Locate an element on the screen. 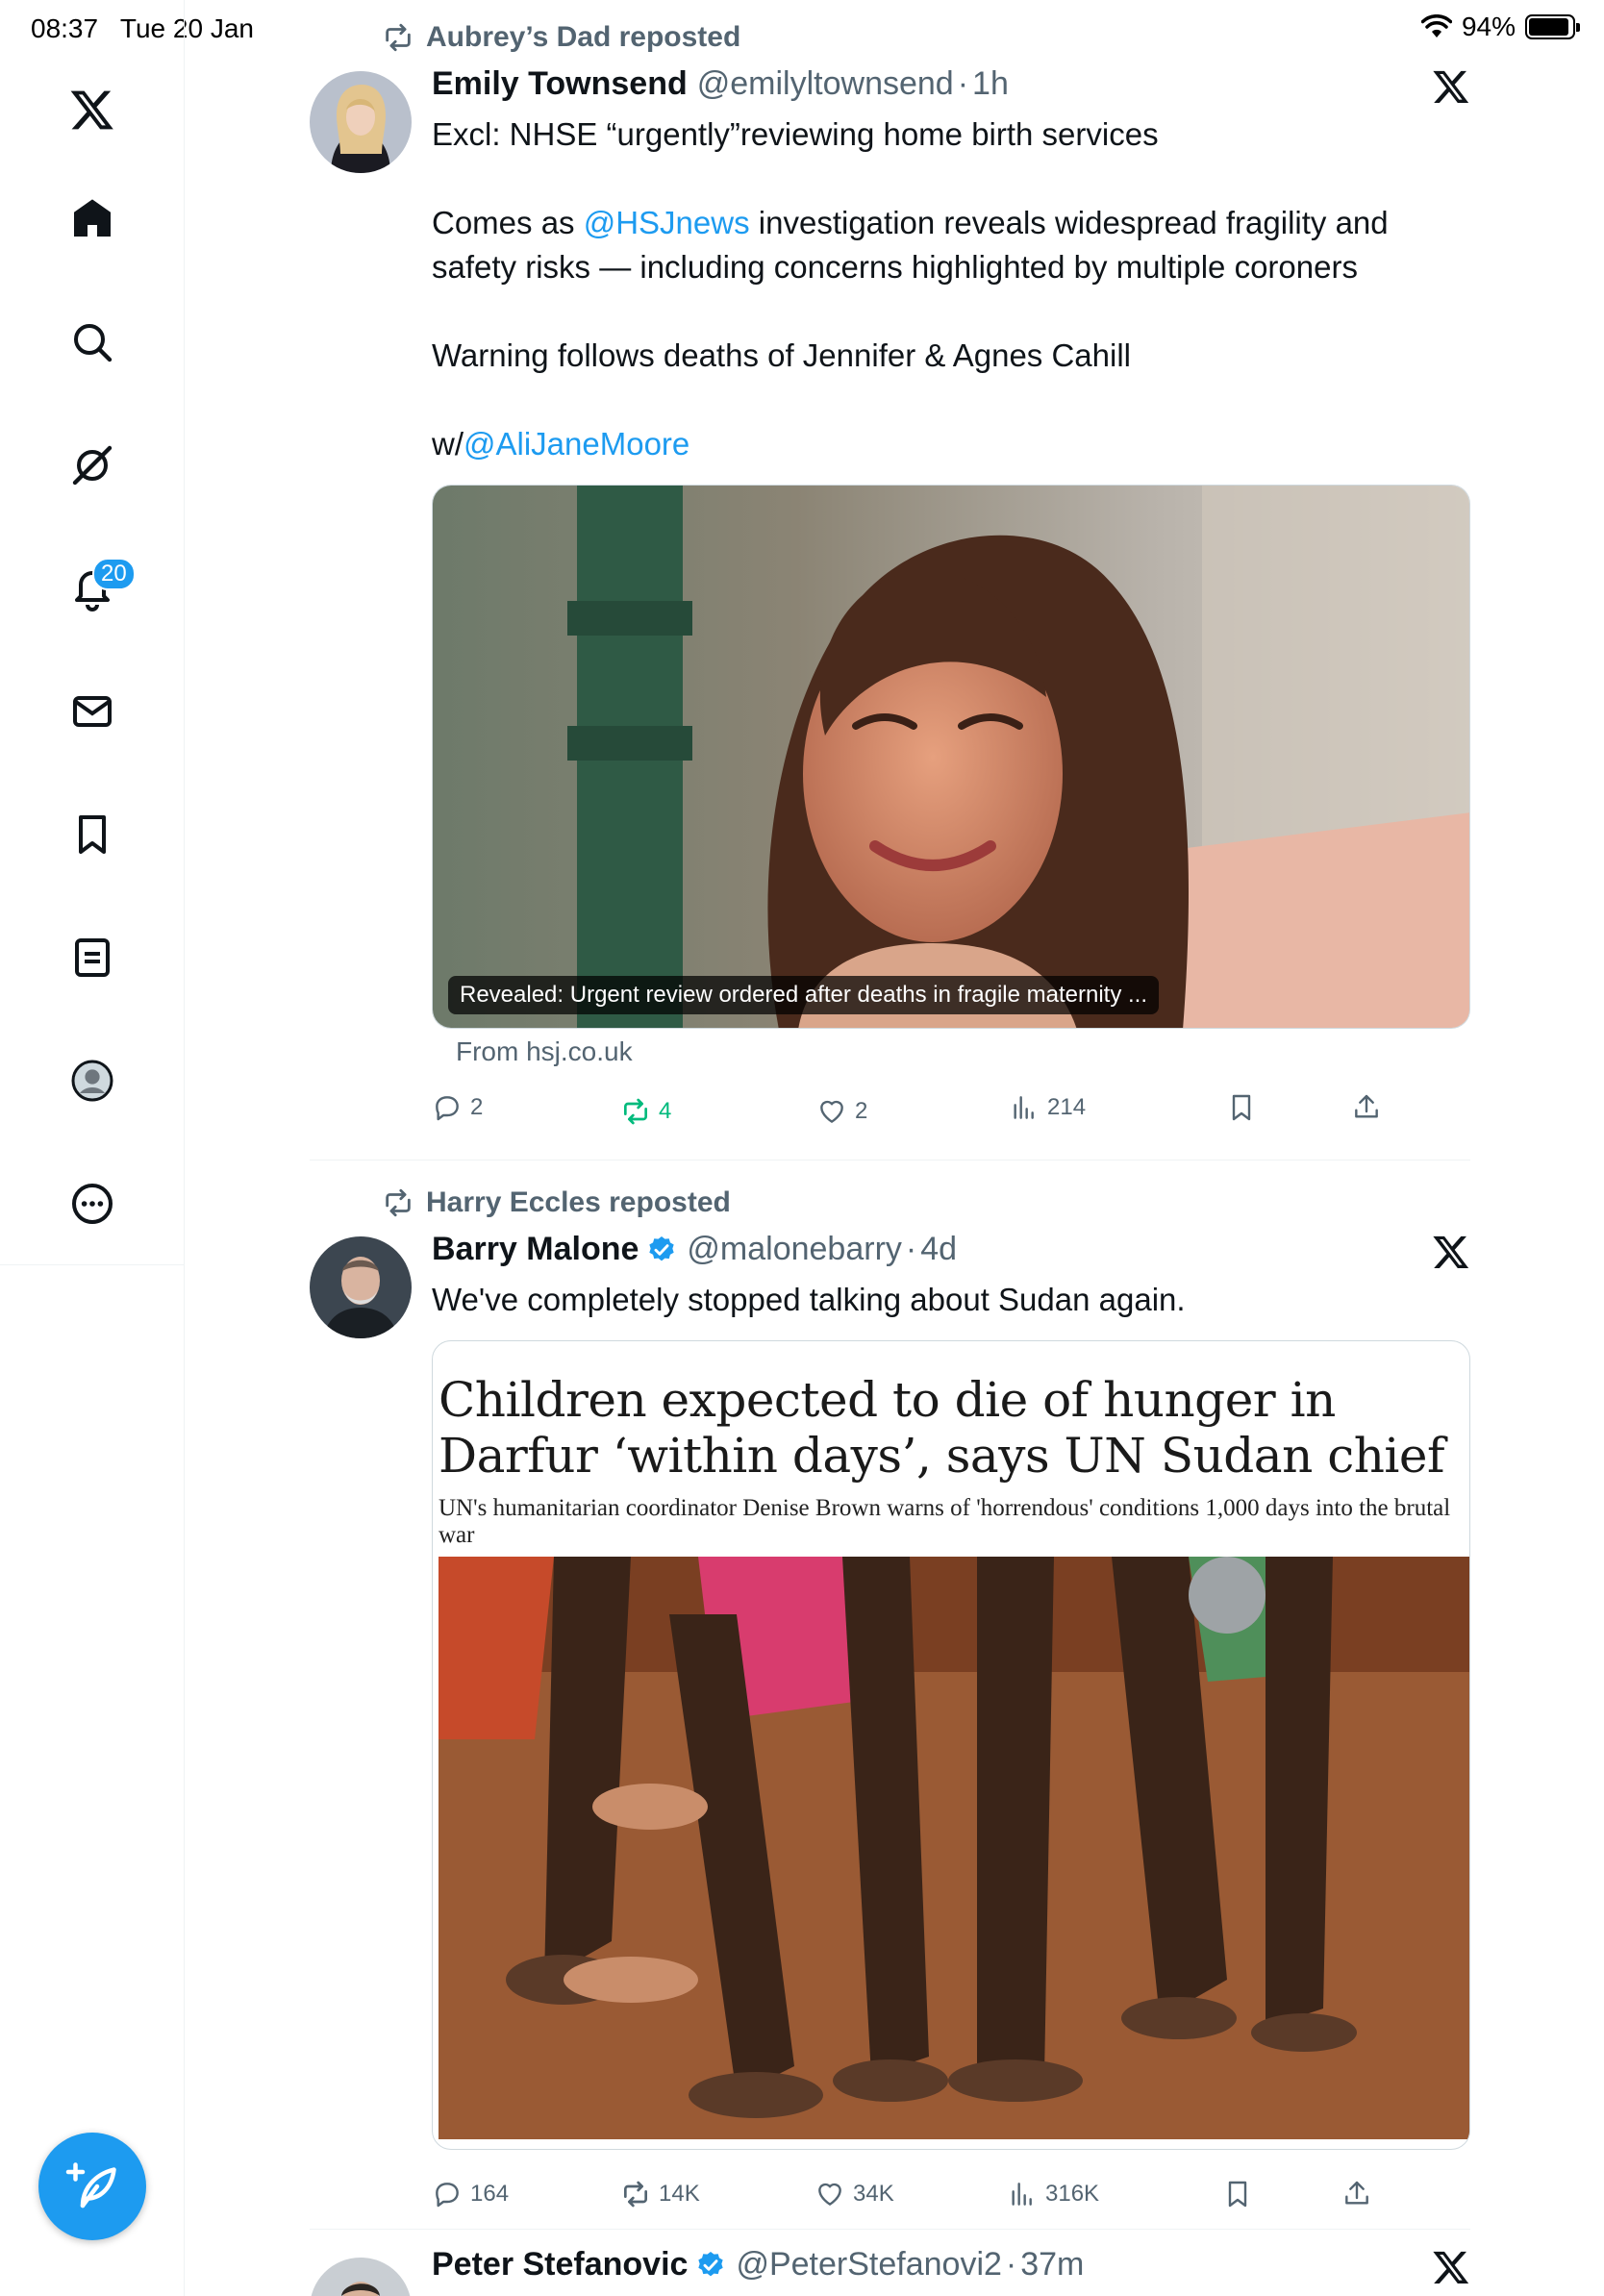 This screenshot has width=1604, height=2296. author-handle: @malonebarry is located at coordinates (794, 1249).